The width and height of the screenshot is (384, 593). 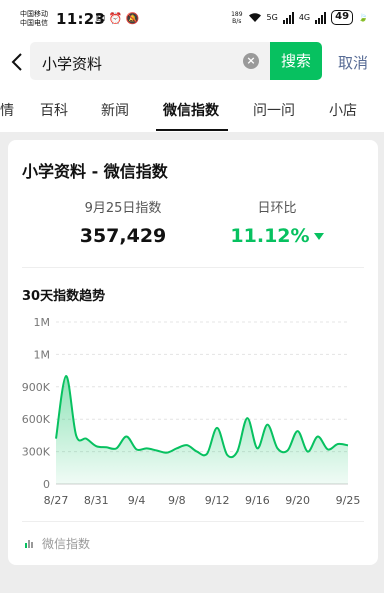 What do you see at coordinates (66, 544) in the screenshot?
I see `footer-label: 微信指数` at bounding box center [66, 544].